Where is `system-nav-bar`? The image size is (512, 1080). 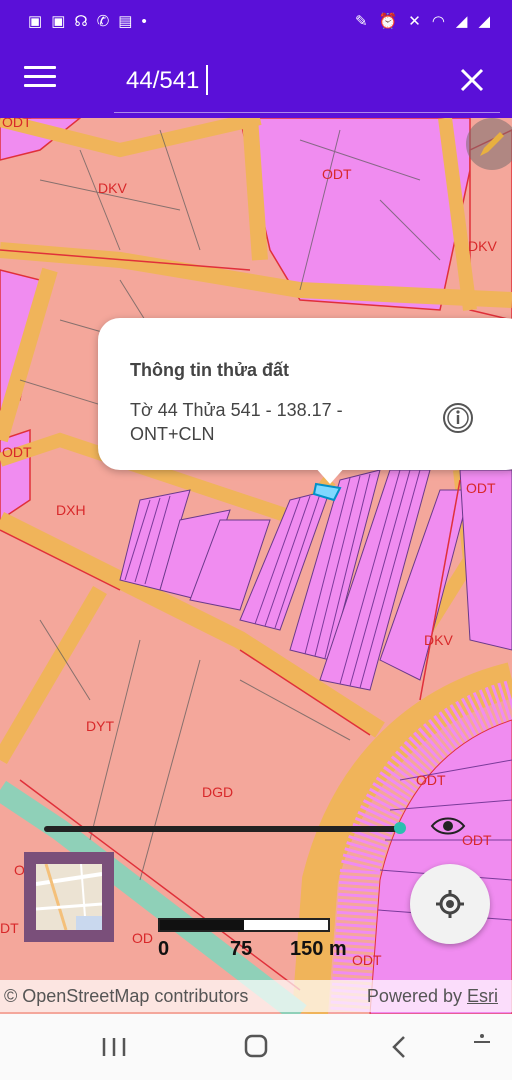
system-nav-bar is located at coordinates (256, 1047).